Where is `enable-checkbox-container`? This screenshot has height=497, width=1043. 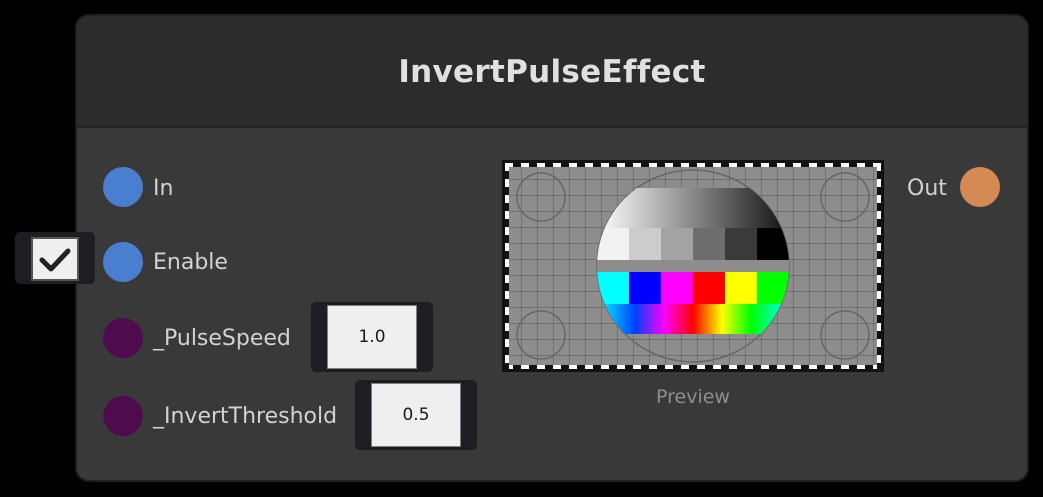
enable-checkbox-container is located at coordinates (55, 258).